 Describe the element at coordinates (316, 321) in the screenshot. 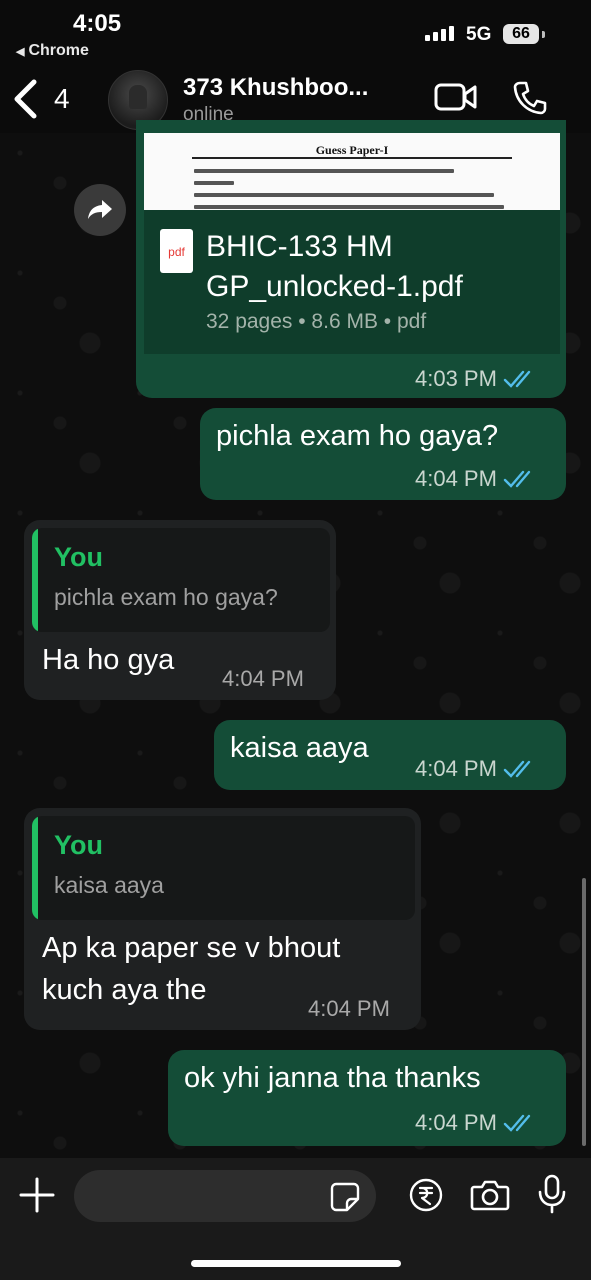

I see `file-info: 32 pages • 8.6 MB • pdf` at that location.